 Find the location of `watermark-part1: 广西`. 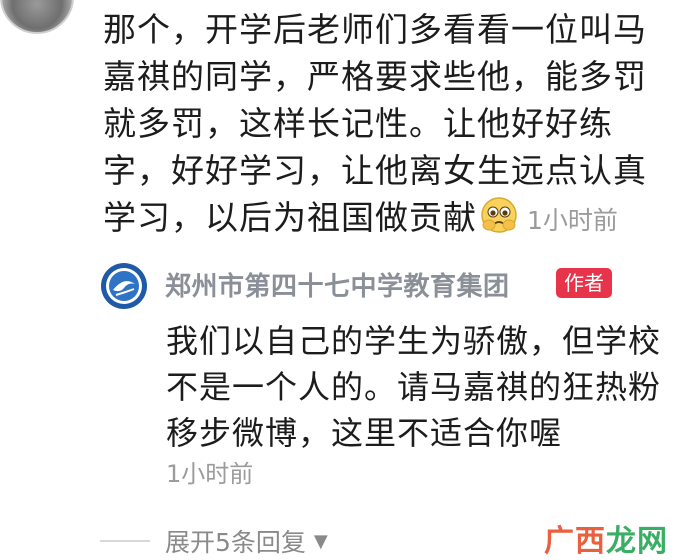

watermark-part1: 广西 is located at coordinates (575, 541).